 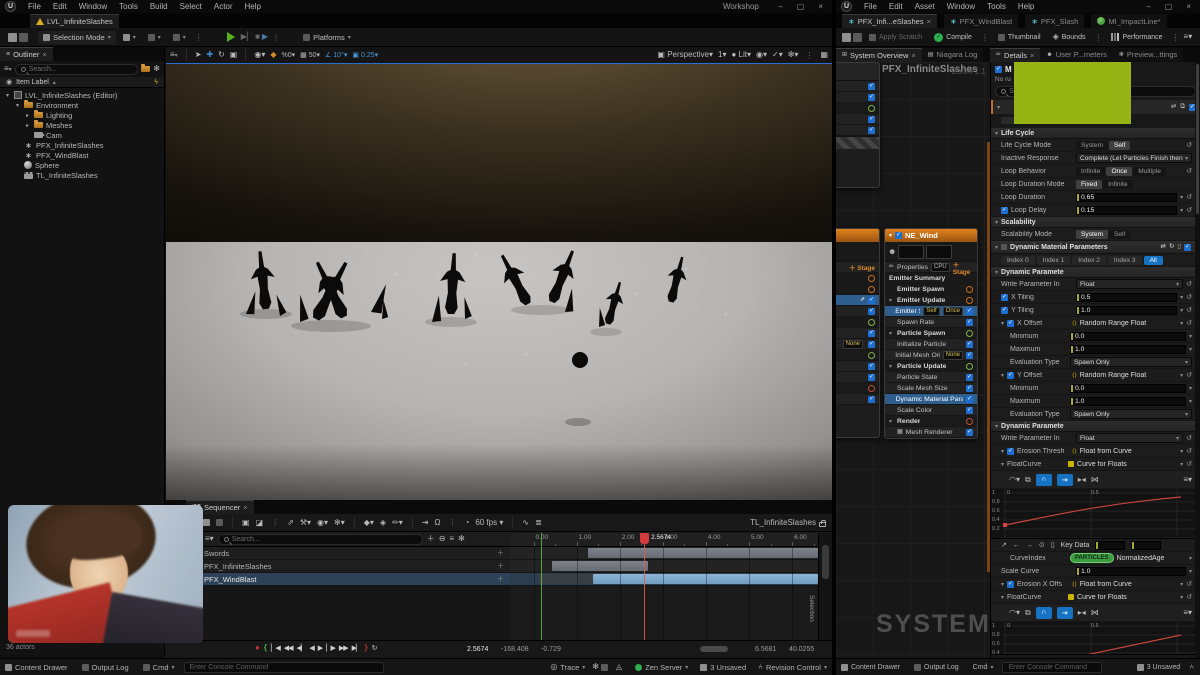 I want to click on lit-mode-dropdown: ● Lit▾, so click(x=741, y=55).